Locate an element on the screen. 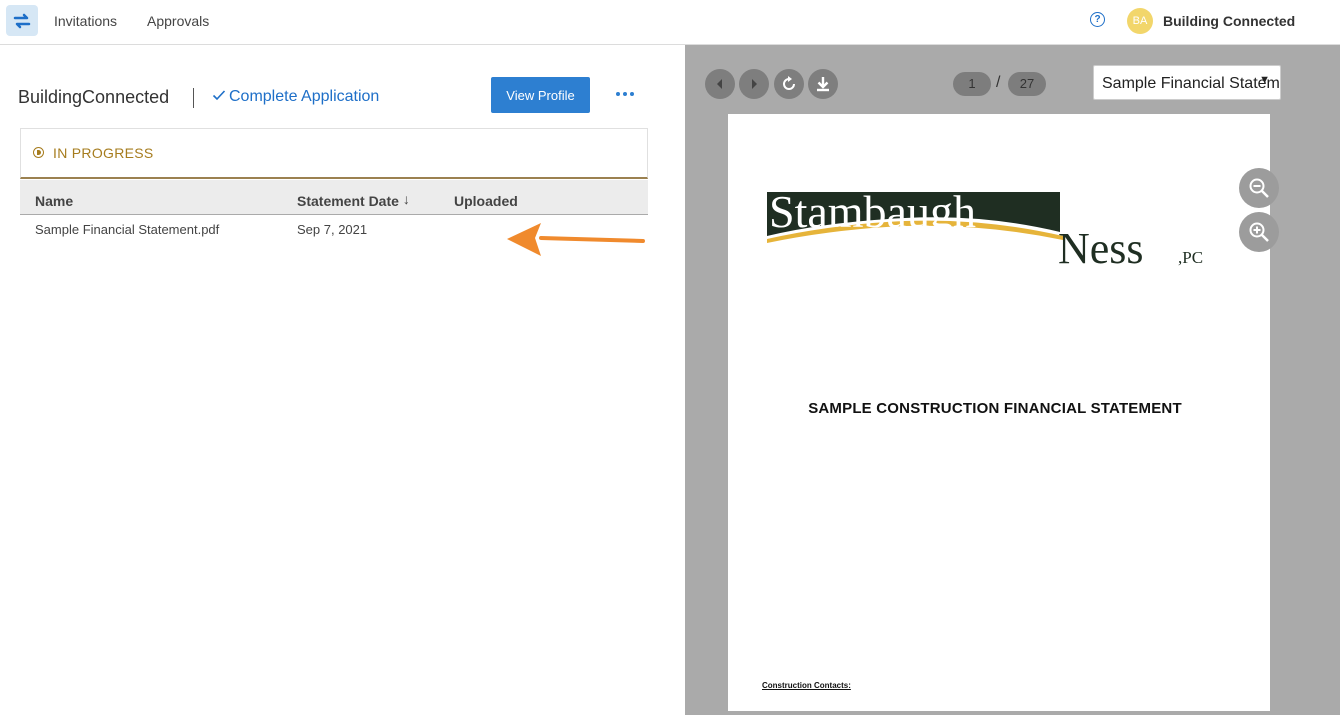  rotate-icon is located at coordinates (789, 83).